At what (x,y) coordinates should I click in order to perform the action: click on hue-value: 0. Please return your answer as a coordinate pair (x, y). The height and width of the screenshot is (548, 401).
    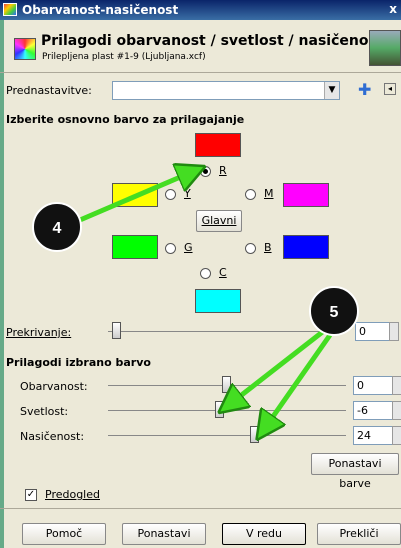
    Looking at the image, I should click on (360, 385).